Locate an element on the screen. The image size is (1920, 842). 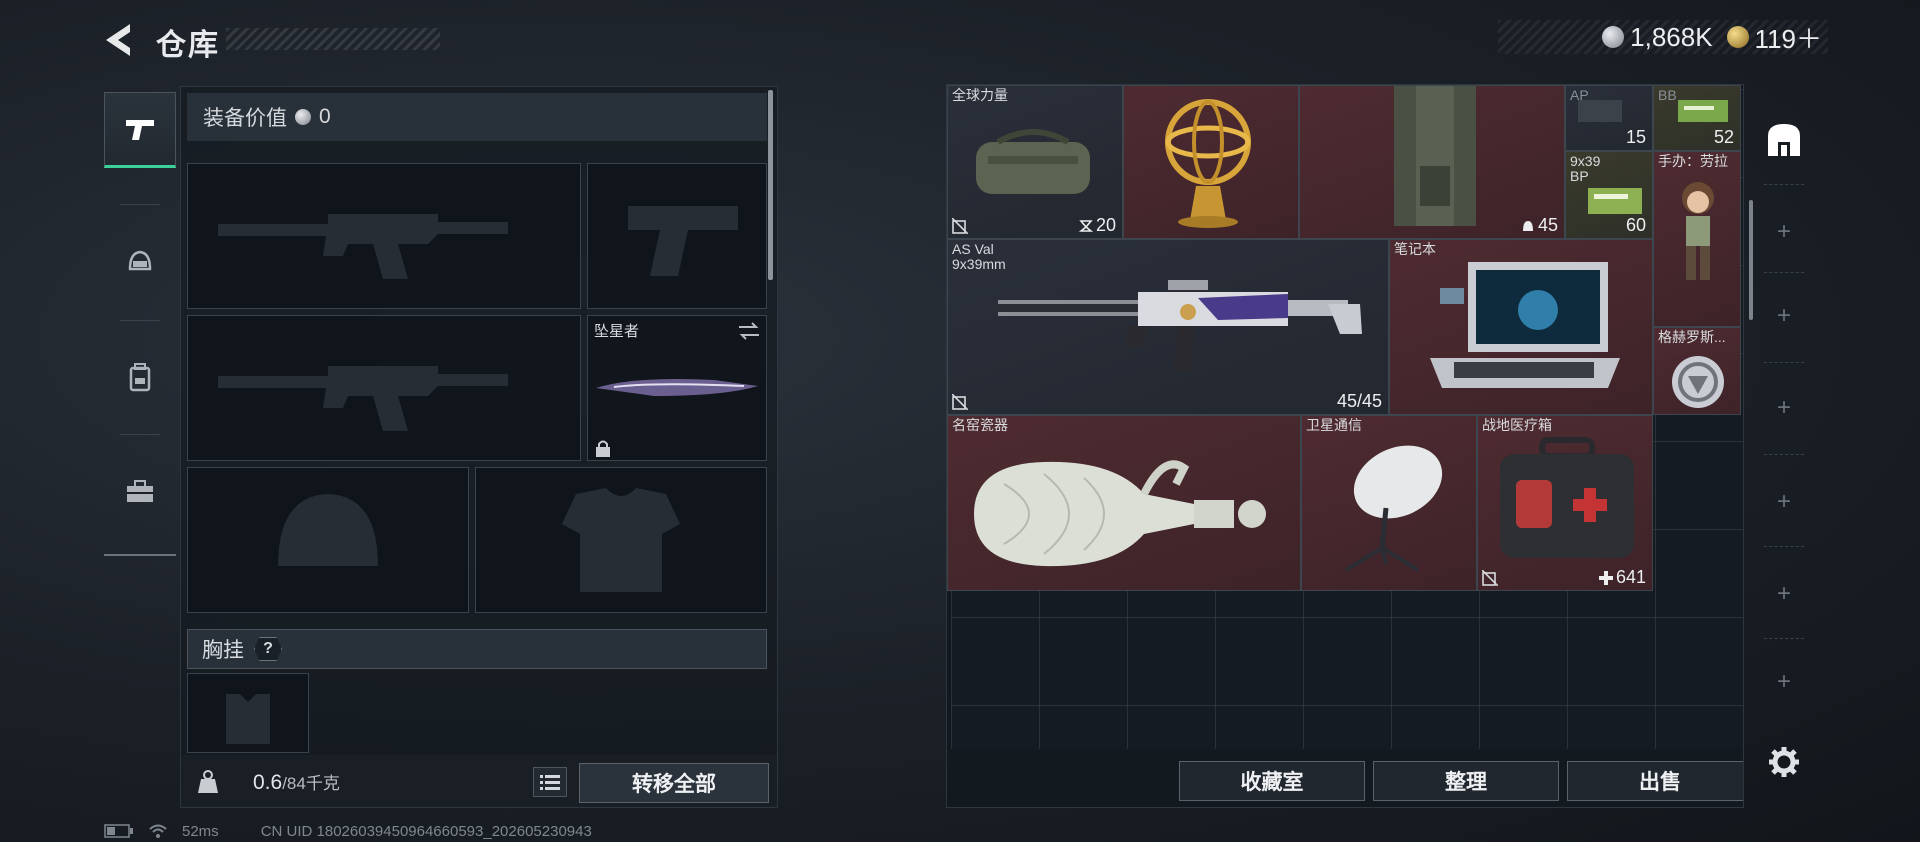
primary-weapon-slot is located at coordinates (384, 236).